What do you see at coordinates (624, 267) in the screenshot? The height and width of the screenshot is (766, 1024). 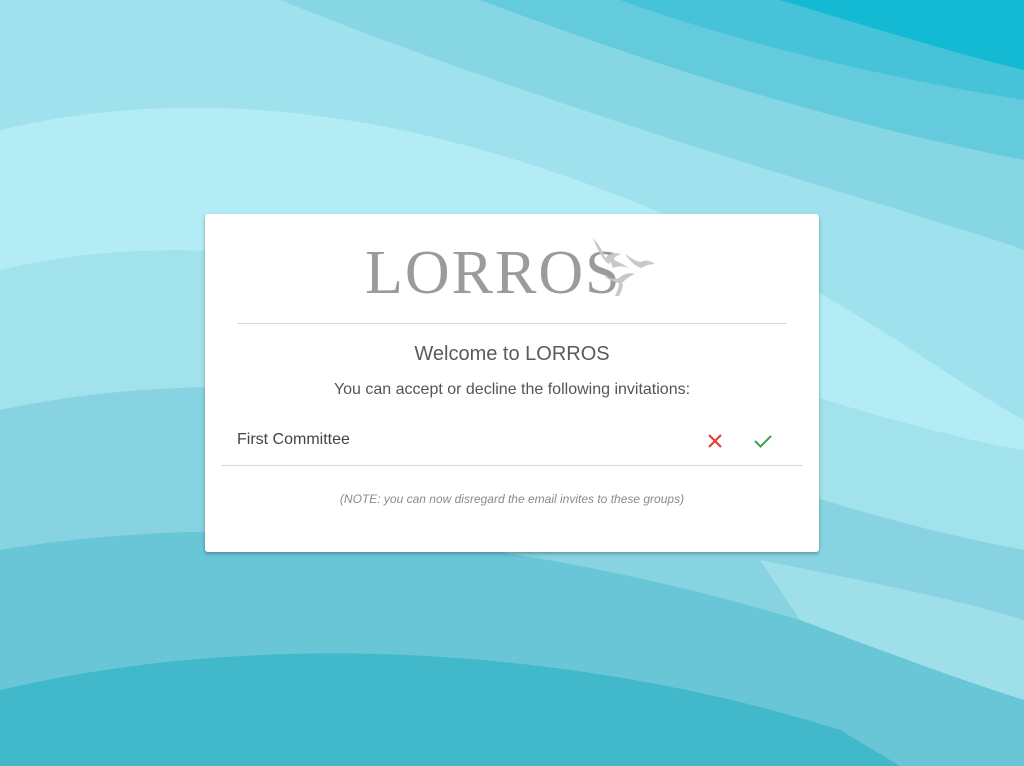 I see `birds-icon` at bounding box center [624, 267].